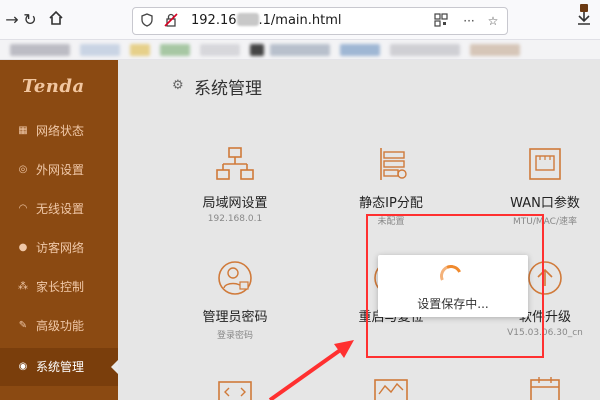 The width and height of the screenshot is (600, 400). Describe the element at coordinates (393, 164) in the screenshot. I see `static-ip-list-icon` at that location.